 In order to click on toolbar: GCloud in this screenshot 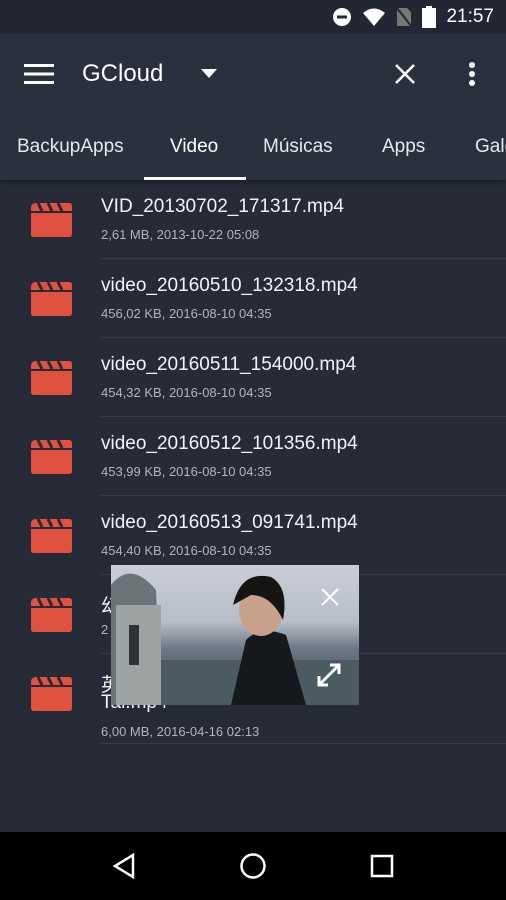, I will do `click(253, 74)`.